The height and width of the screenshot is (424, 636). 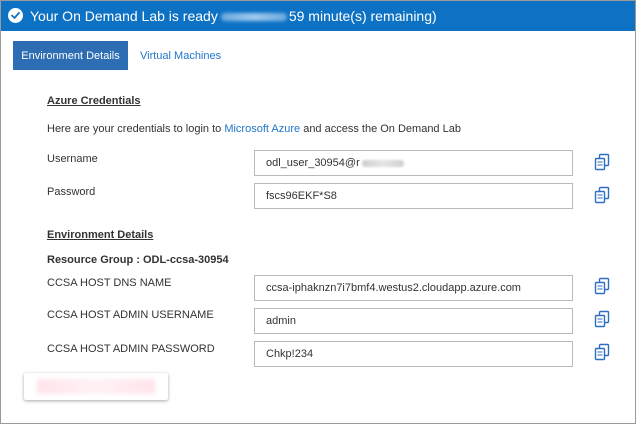 What do you see at coordinates (413, 321) in the screenshot?
I see `admin-username-field: admin` at bounding box center [413, 321].